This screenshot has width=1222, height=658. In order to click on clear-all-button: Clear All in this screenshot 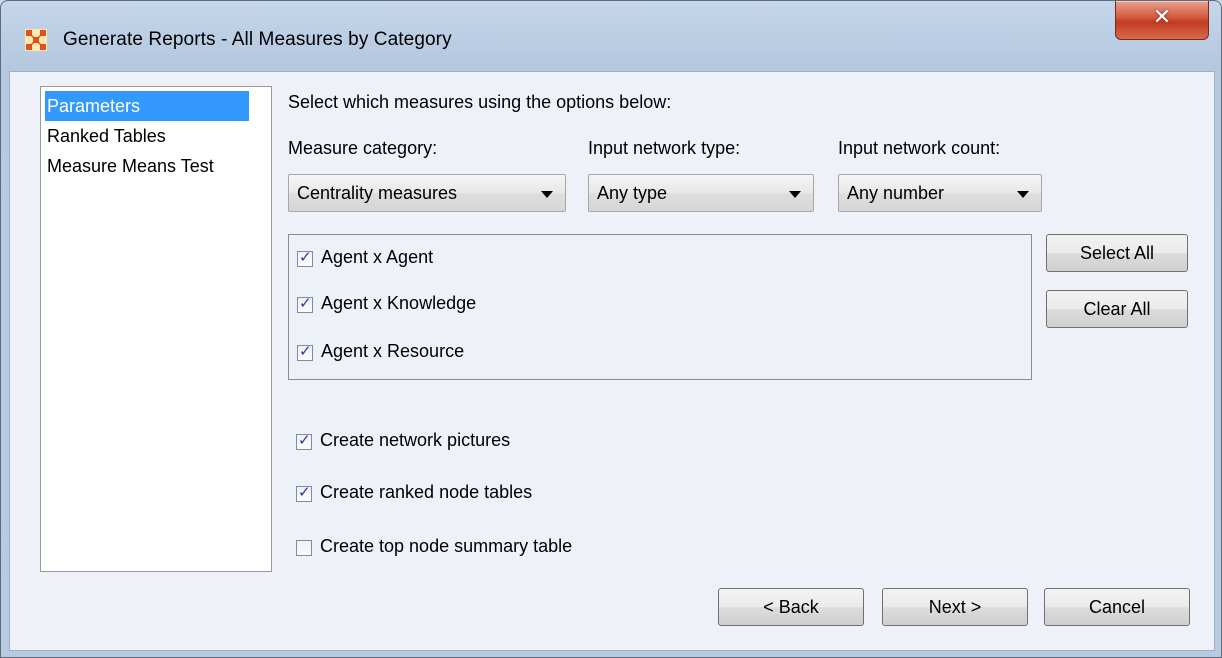, I will do `click(1117, 309)`.